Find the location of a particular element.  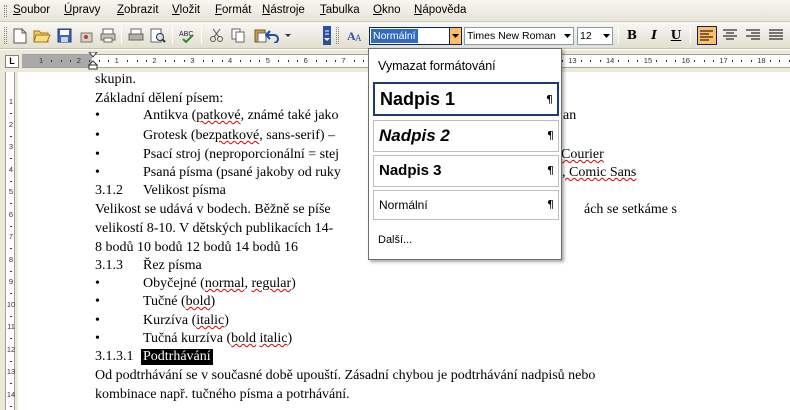

print-button is located at coordinates (136, 35).